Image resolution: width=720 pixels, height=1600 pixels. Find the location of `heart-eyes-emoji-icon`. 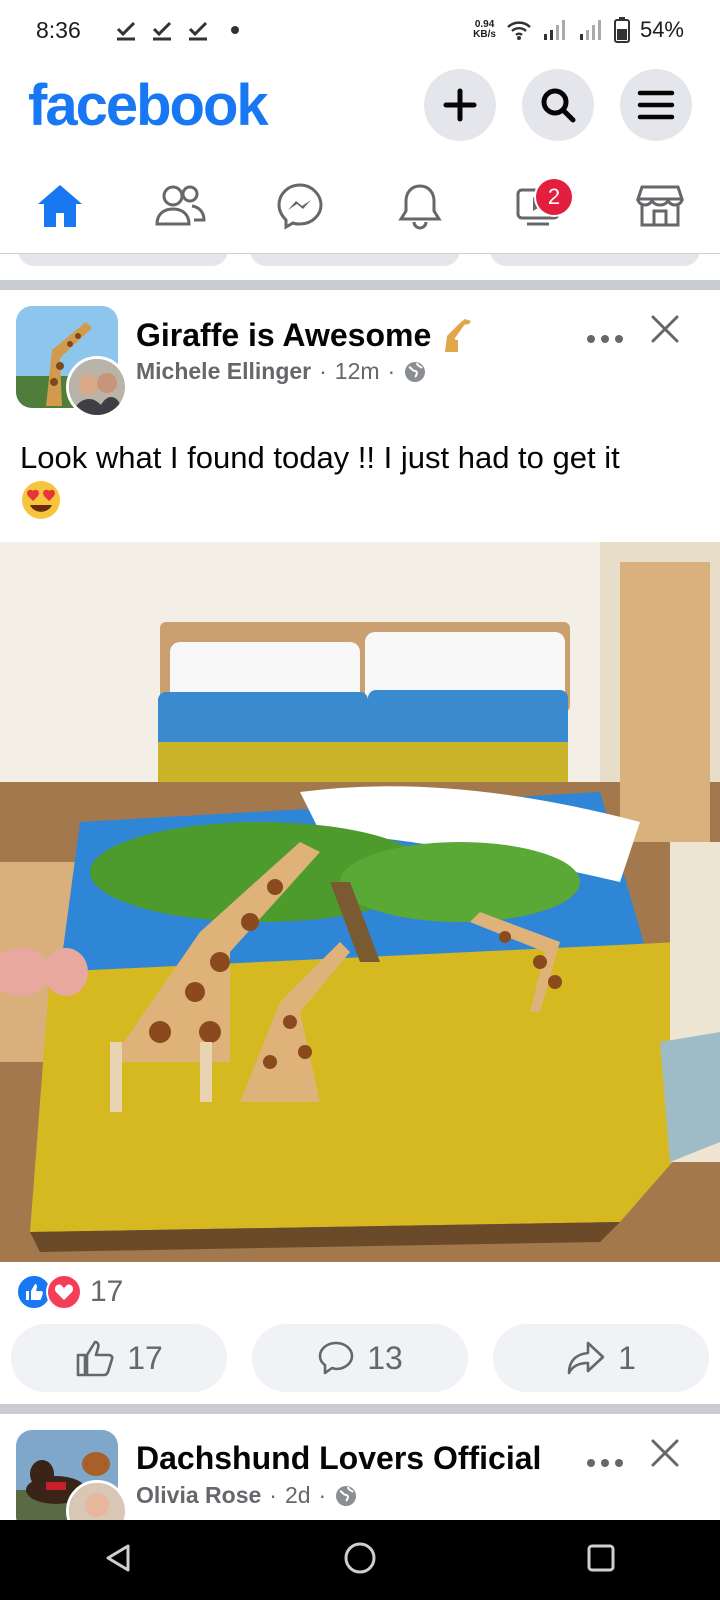

heart-eyes-emoji-icon is located at coordinates (41, 499).